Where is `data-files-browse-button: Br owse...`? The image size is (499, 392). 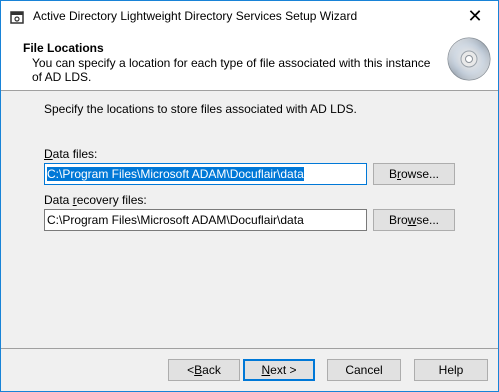
data-files-browse-button: Br owse... is located at coordinates (414, 174).